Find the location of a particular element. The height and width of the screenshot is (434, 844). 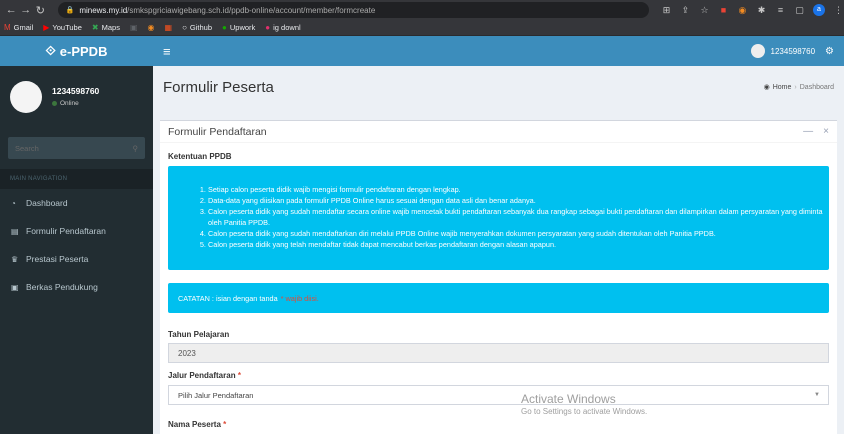

file-icon: ▤ is located at coordinates (15, 231).